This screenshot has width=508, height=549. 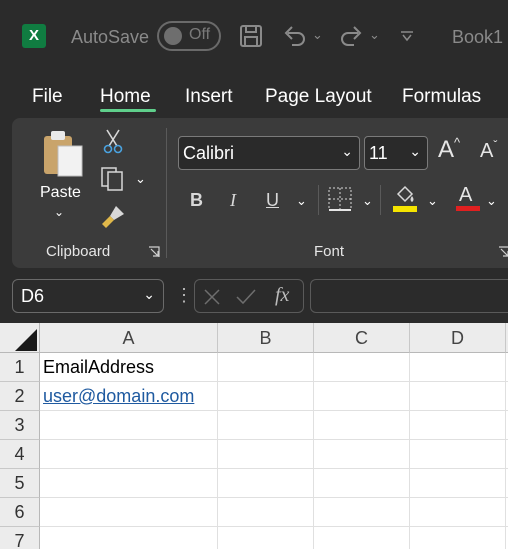 I want to click on select-all-corner, so click(x=20, y=338).